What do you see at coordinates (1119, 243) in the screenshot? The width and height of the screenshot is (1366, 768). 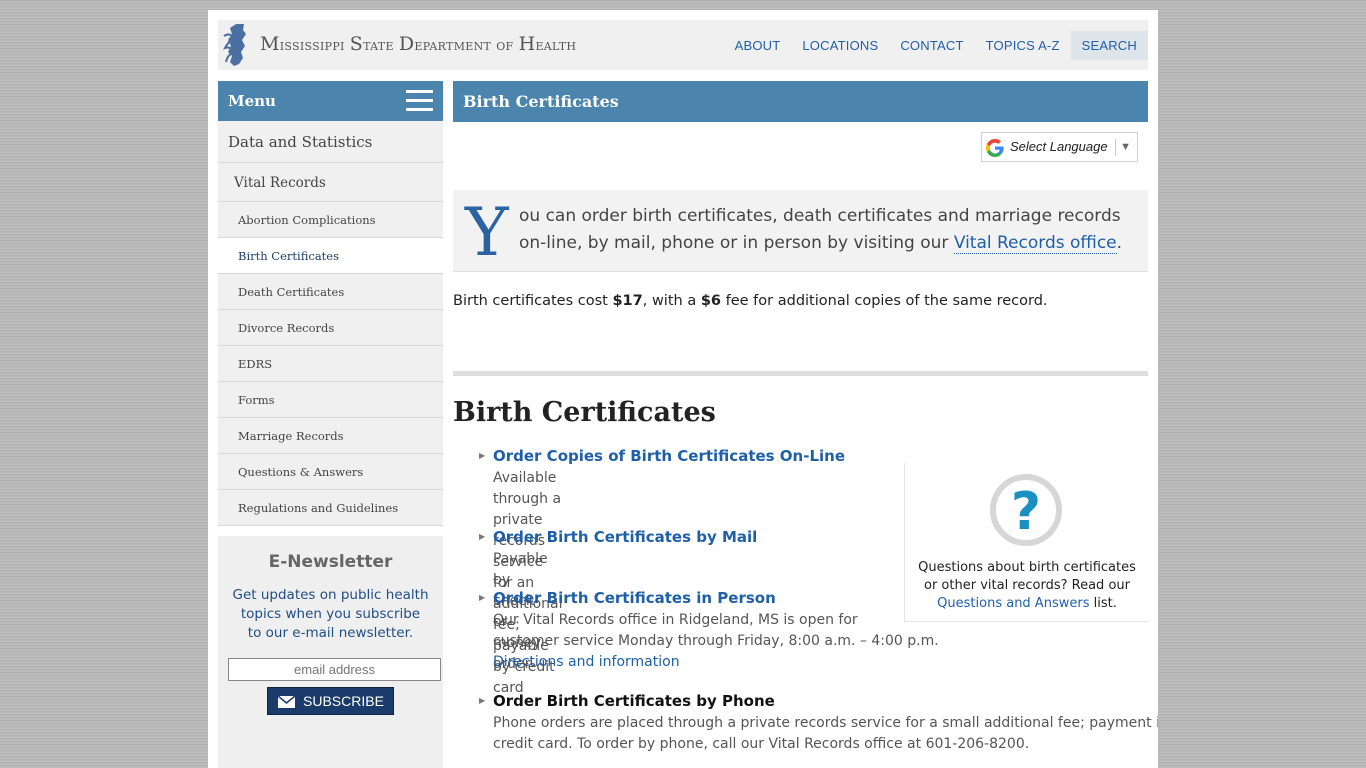 I see `intro-text-part: .` at bounding box center [1119, 243].